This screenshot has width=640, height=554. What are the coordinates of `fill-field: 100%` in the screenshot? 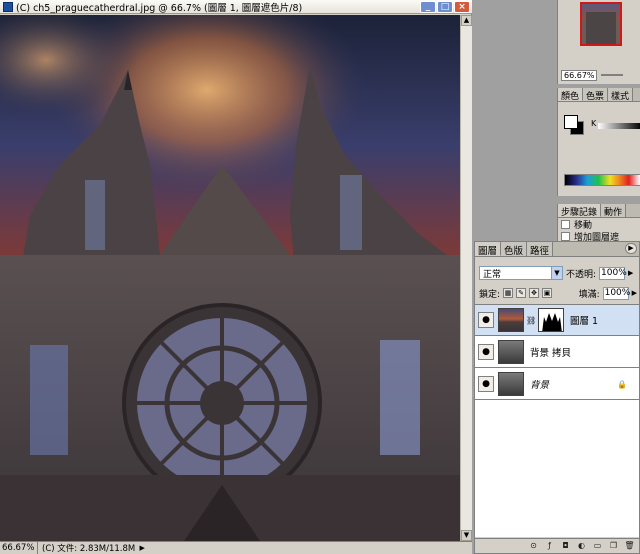 It's located at (616, 293).